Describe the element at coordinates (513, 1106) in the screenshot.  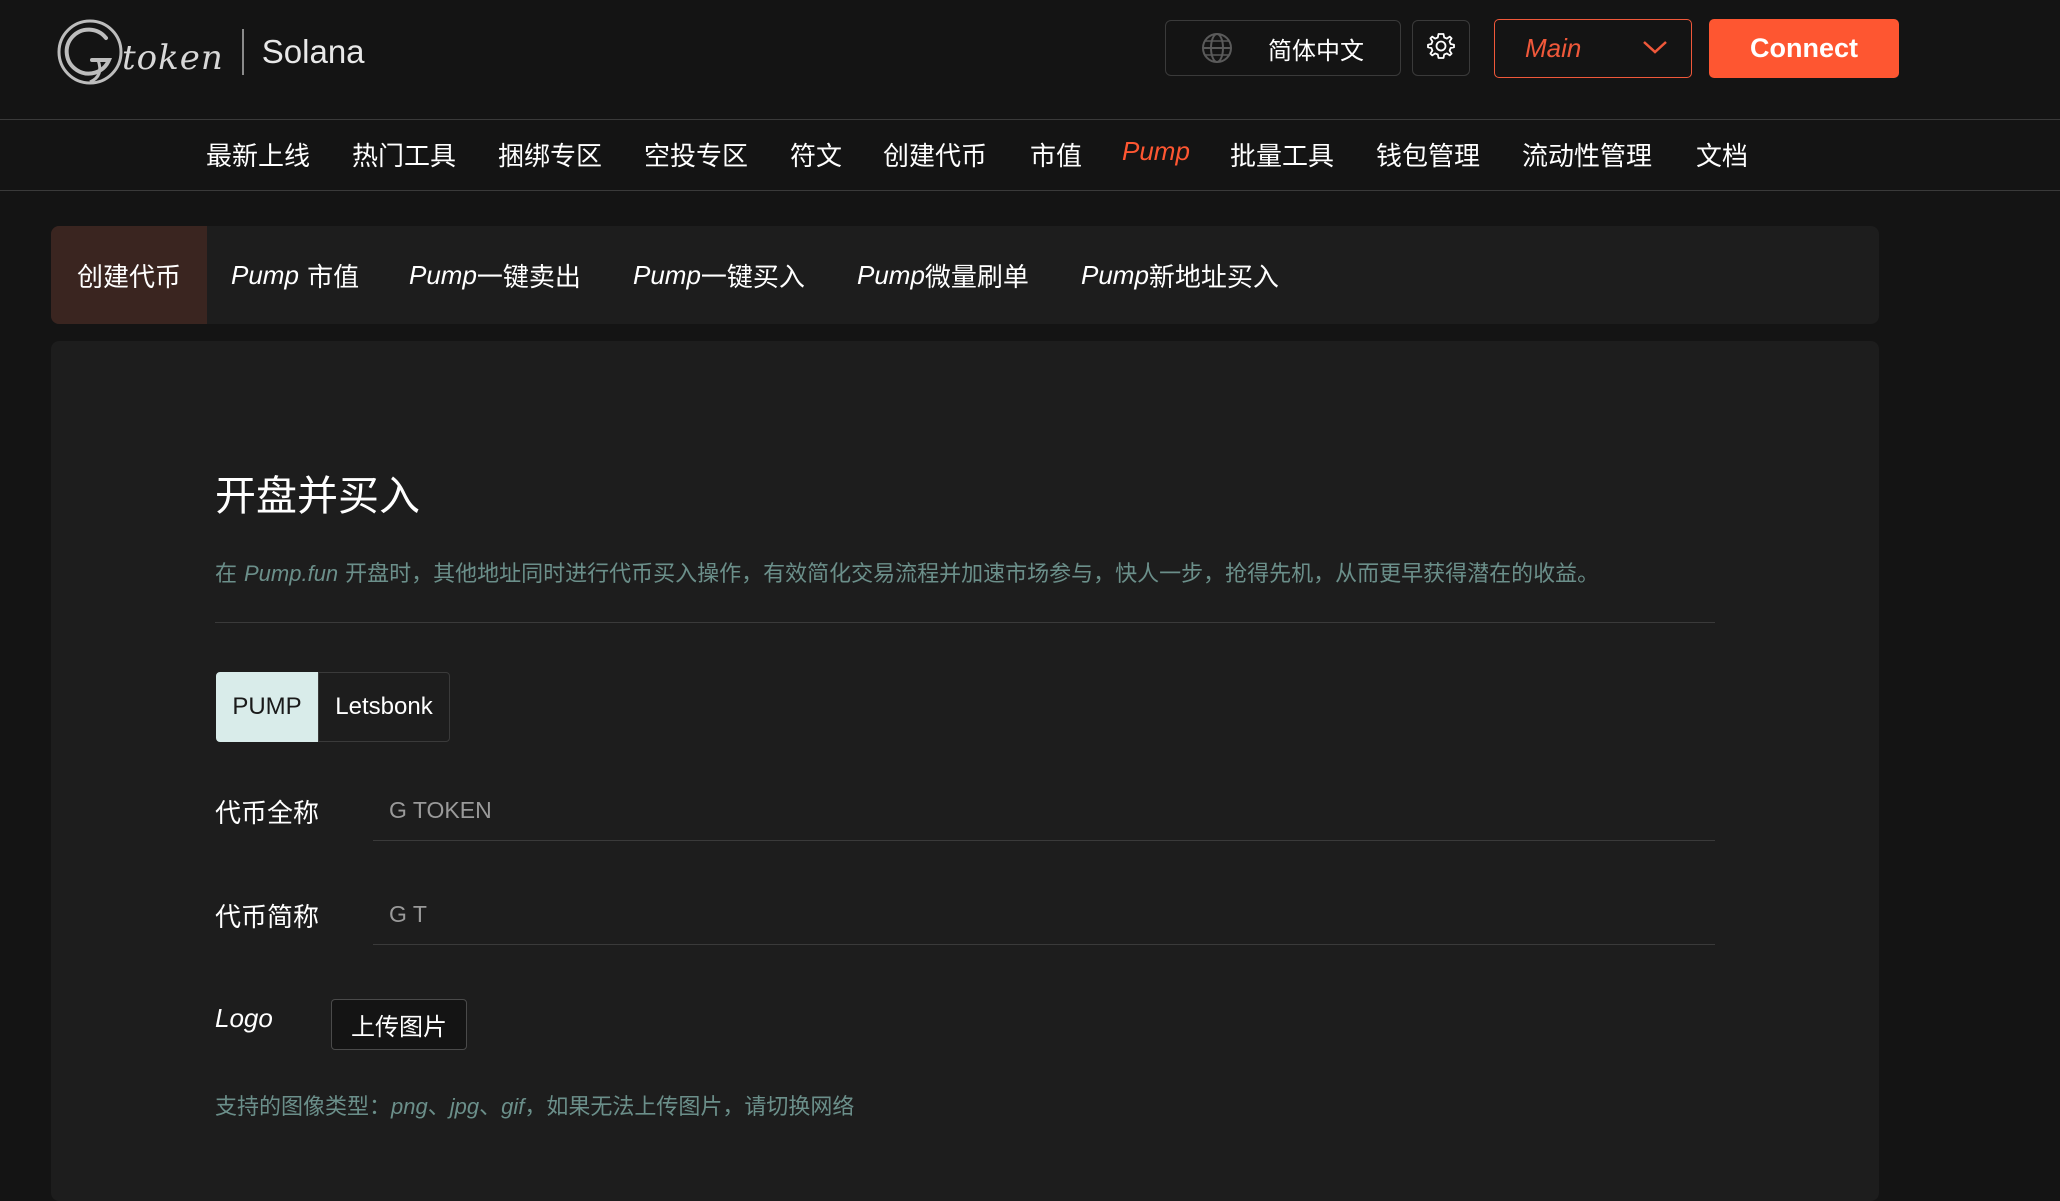
I see `hint-gif: gif` at that location.